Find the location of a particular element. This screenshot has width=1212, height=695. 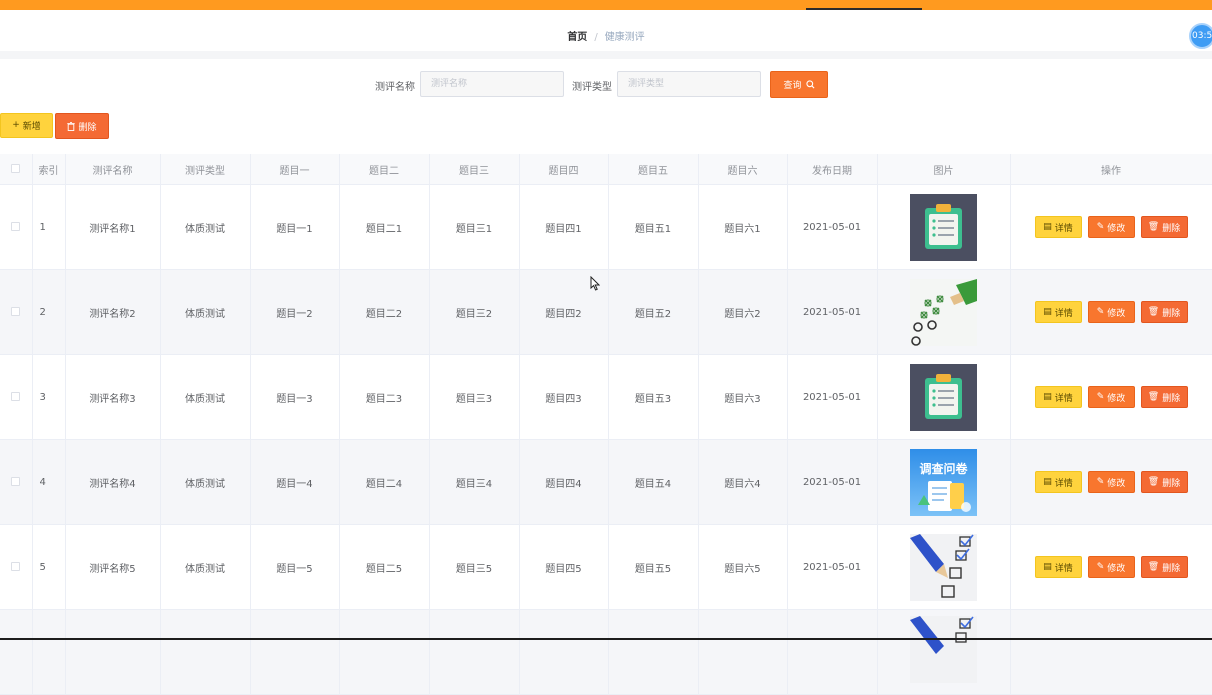

add-button: + 新增 is located at coordinates (26, 125).